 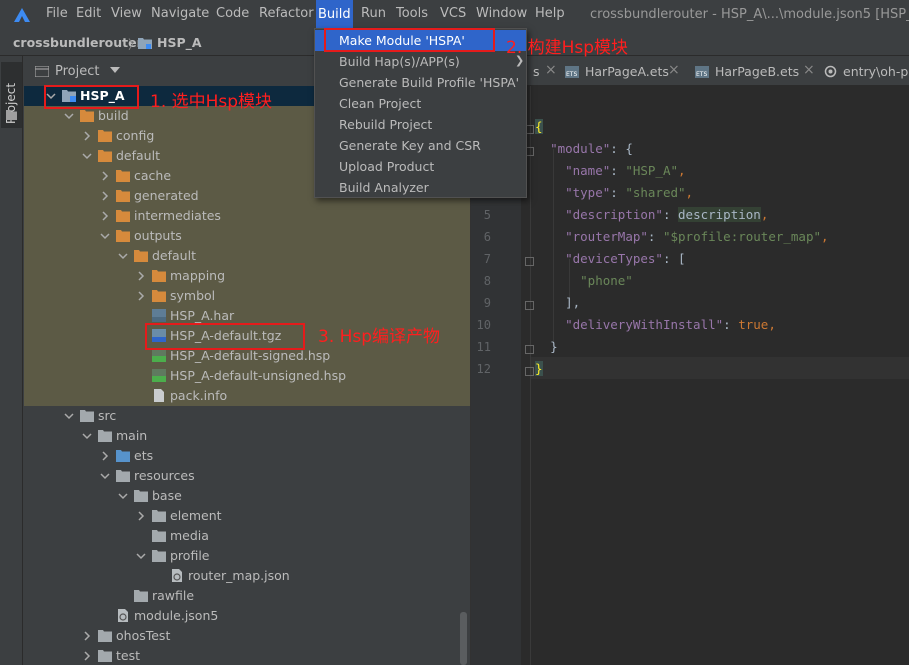 What do you see at coordinates (176, 615) in the screenshot?
I see `tree-item-label: module.json5` at bounding box center [176, 615].